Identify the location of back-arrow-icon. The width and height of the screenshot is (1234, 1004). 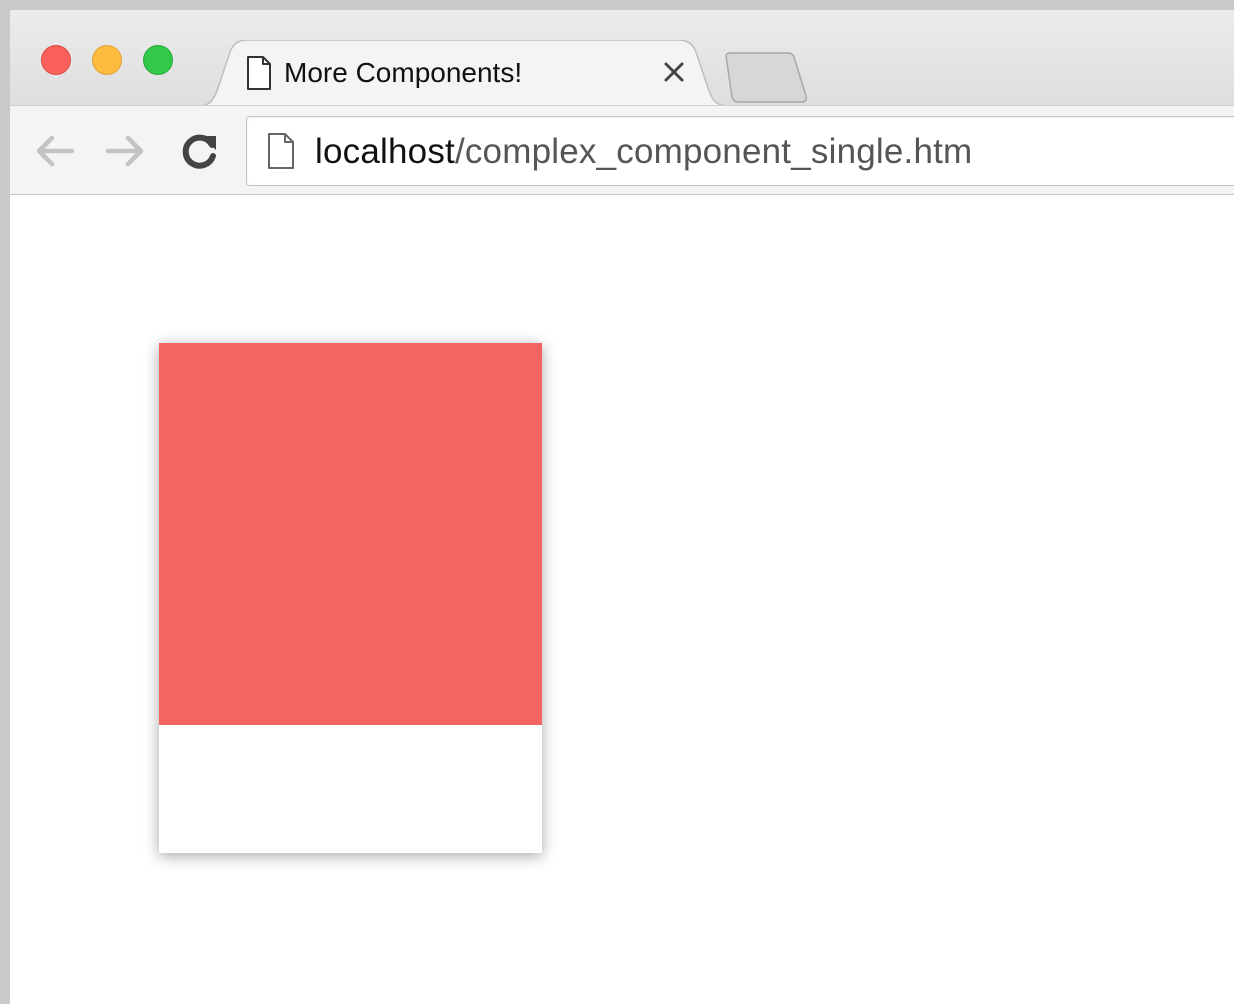
(55, 151).